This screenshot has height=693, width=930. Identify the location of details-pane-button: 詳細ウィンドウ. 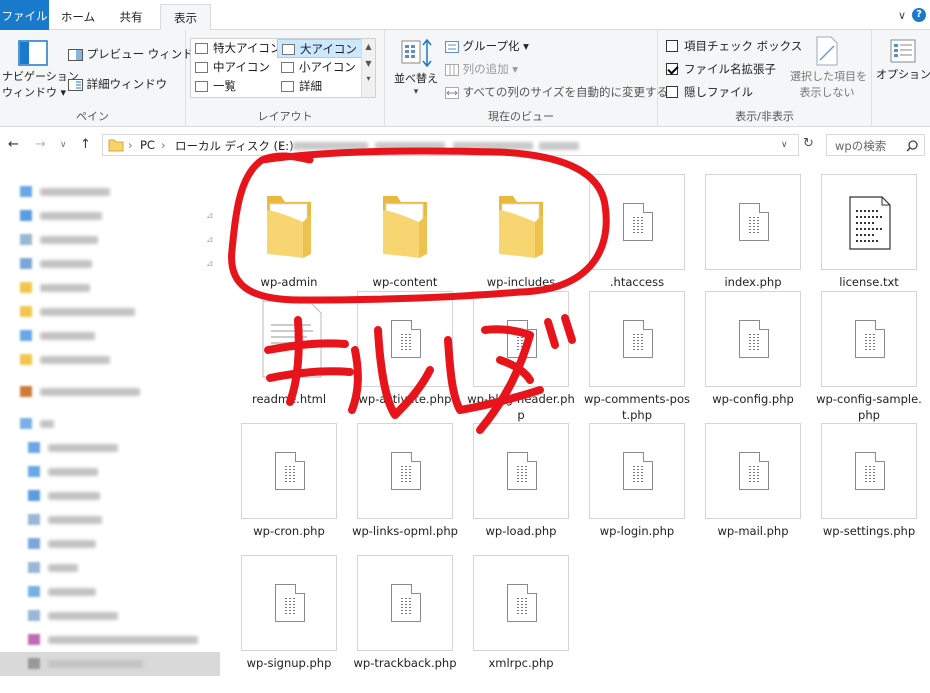
(117, 84).